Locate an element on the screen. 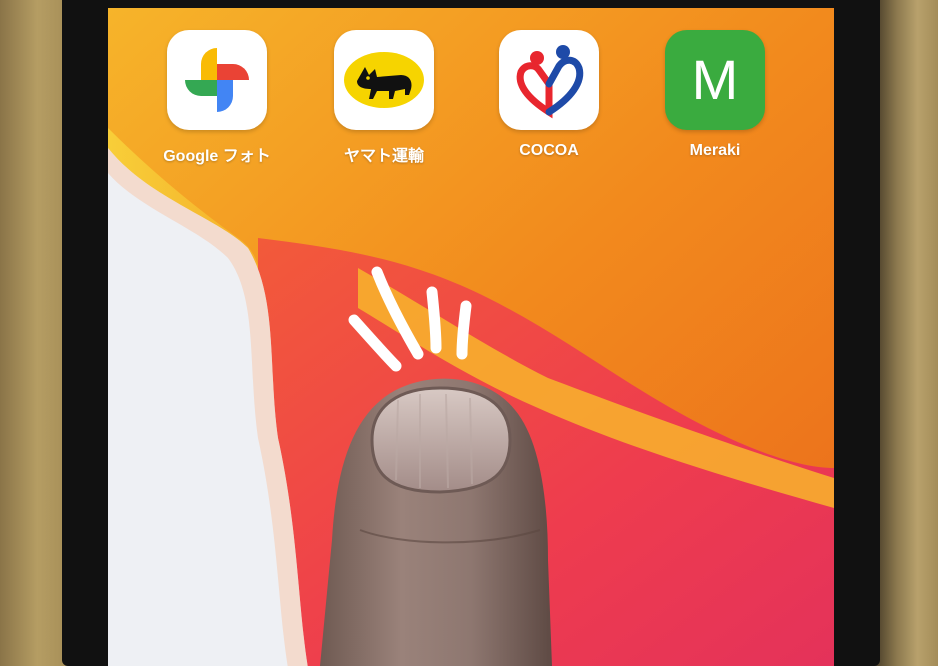 This screenshot has width=938, height=666. tap-motion-lines is located at coordinates (410, 319).